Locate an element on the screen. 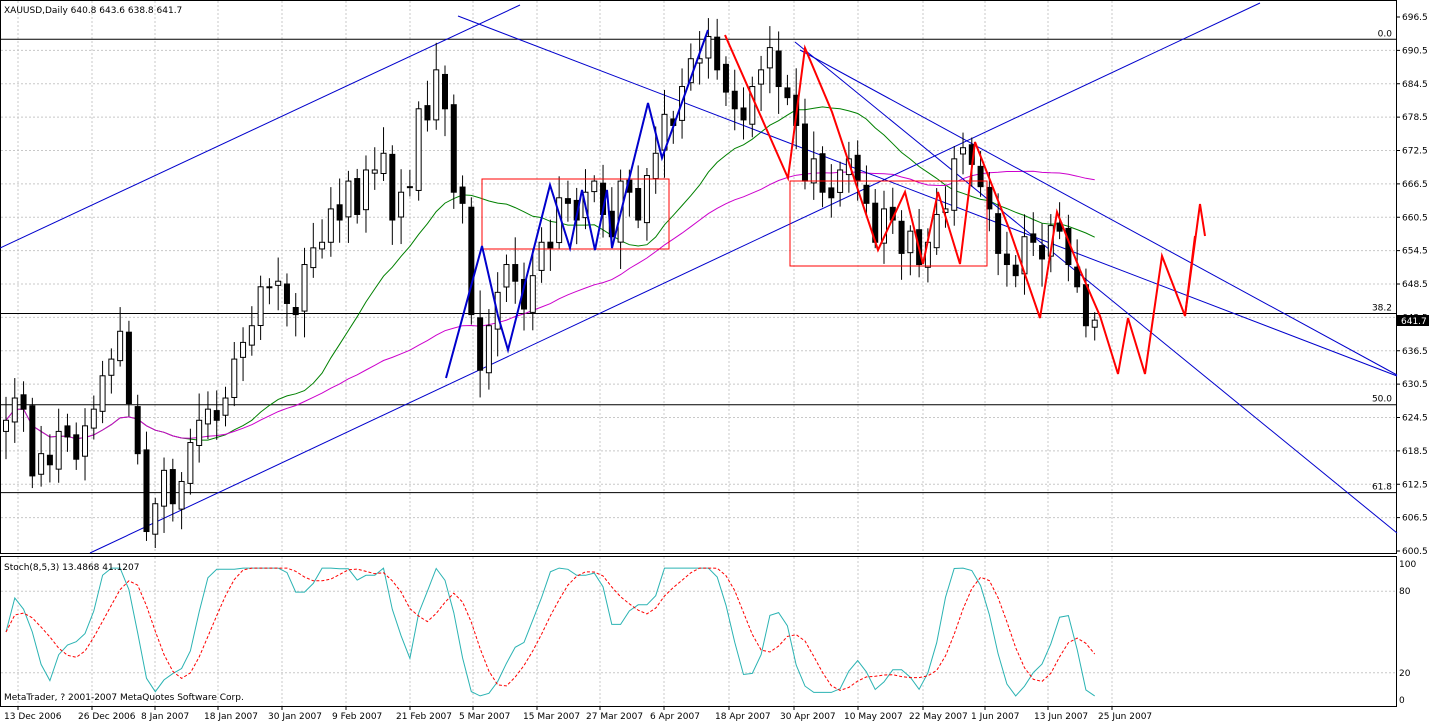 The height and width of the screenshot is (723, 1434). y-tick-label: 666.5 is located at coordinates (1415, 185).